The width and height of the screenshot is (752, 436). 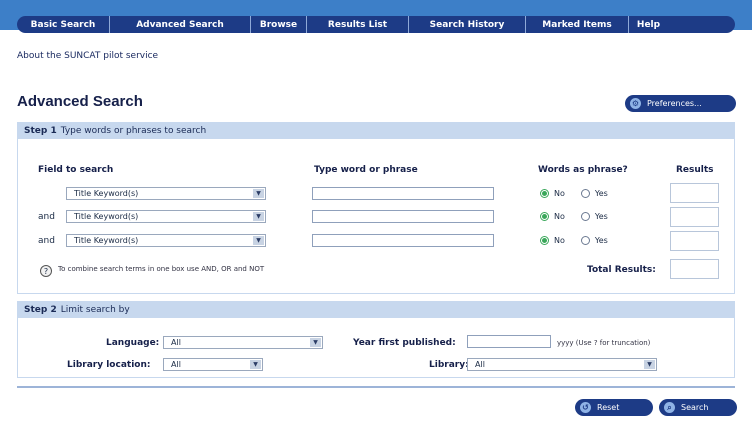 I want to click on nav-basic-search: Basic Search, so click(x=63, y=24).